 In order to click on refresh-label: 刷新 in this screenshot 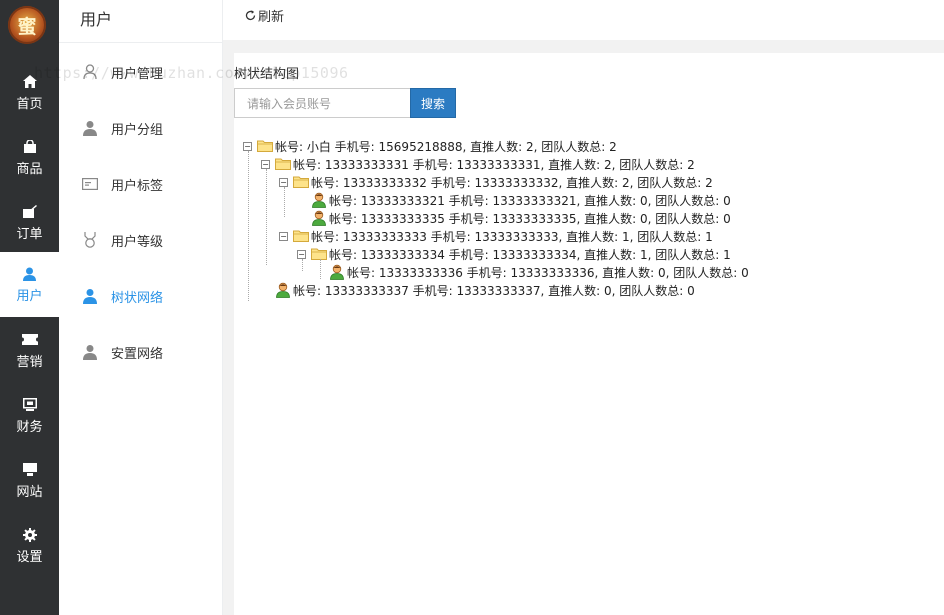, I will do `click(271, 17)`.